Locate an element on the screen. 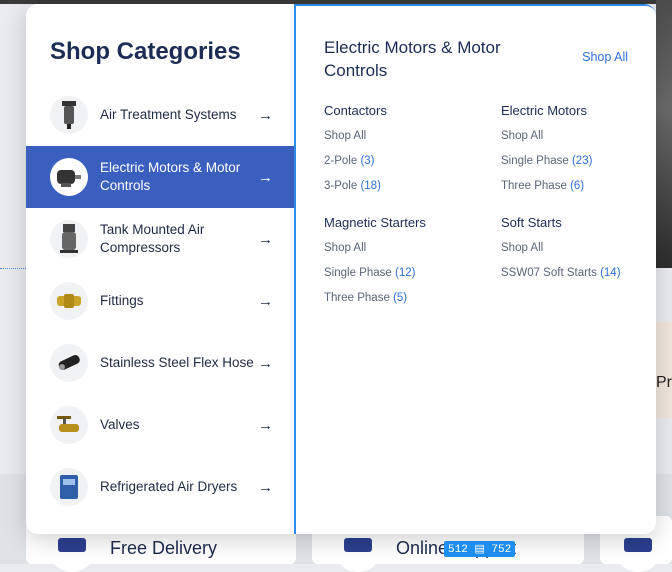 Image resolution: width=672 pixels, height=572 pixels. category-electric-motors: Electric Motors & Motor Controls → is located at coordinates (160, 177).